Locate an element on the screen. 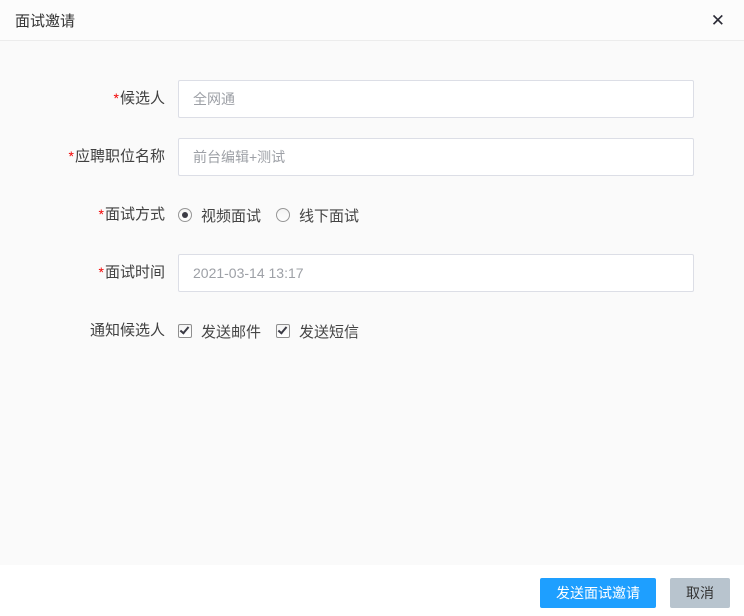 This screenshot has height=616, width=744. interview-time-control is located at coordinates (436, 273).